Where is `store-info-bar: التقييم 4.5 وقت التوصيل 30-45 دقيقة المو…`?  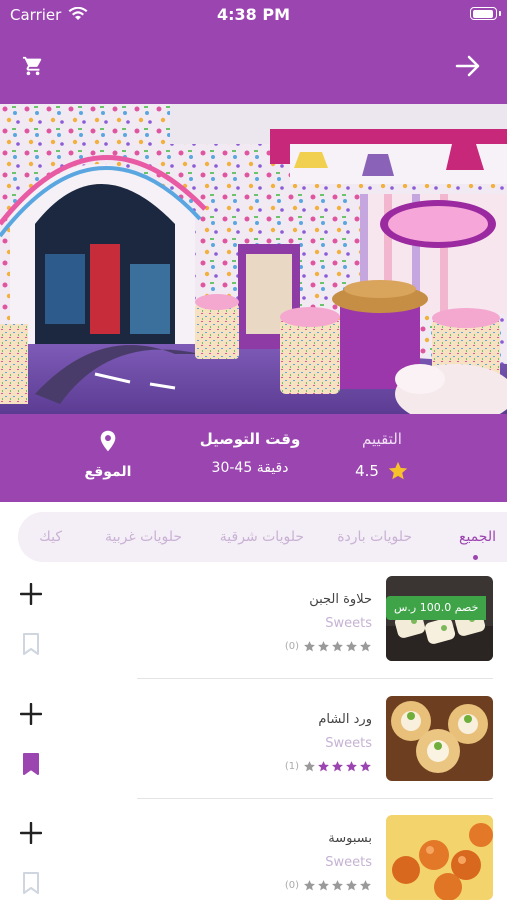 store-info-bar: التقييم 4.5 وقت التوصيل 30-45 دقيقة المو… is located at coordinates (253, 458).